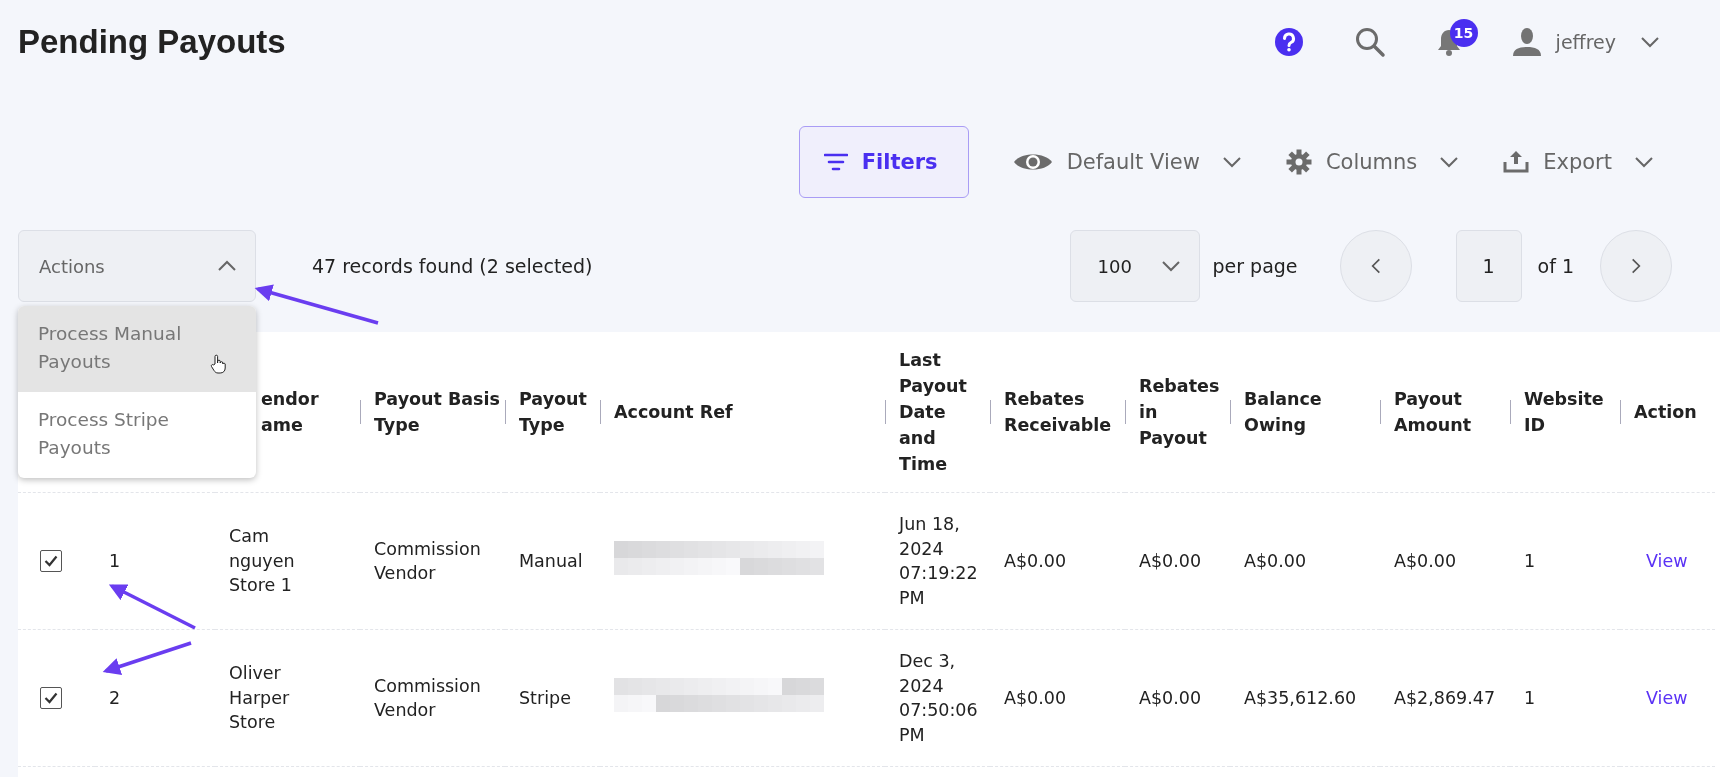 The image size is (1720, 777). I want to click on default-view-dropdown: Default View, so click(1133, 162).